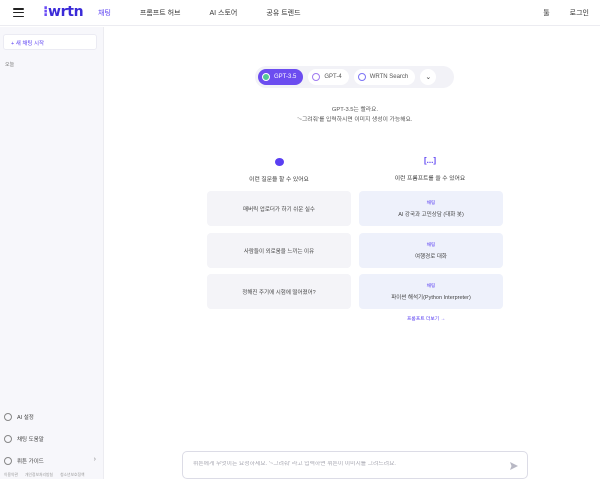 Image resolution: width=600 pixels, height=479 pixels. Describe the element at coordinates (18, 13) in the screenshot. I see `hamburger-menu-icon` at that location.